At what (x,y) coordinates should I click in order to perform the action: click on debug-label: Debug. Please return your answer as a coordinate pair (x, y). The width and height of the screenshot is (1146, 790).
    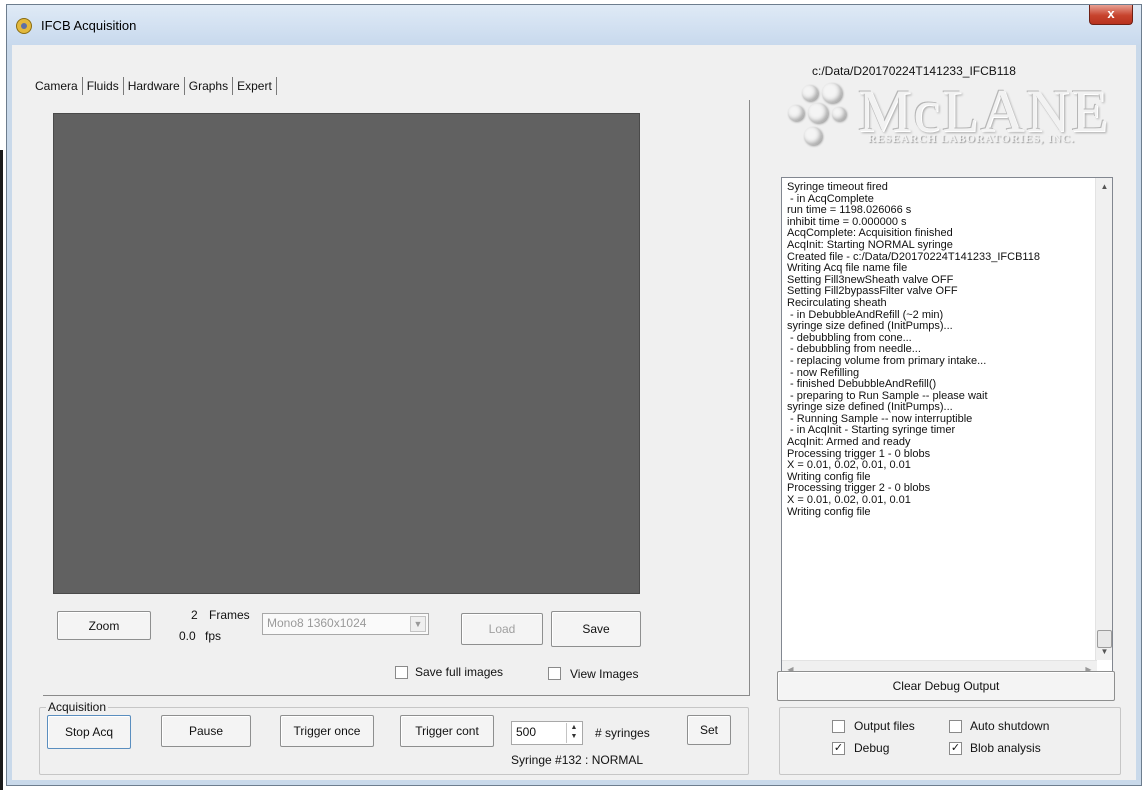
    Looking at the image, I should click on (872, 748).